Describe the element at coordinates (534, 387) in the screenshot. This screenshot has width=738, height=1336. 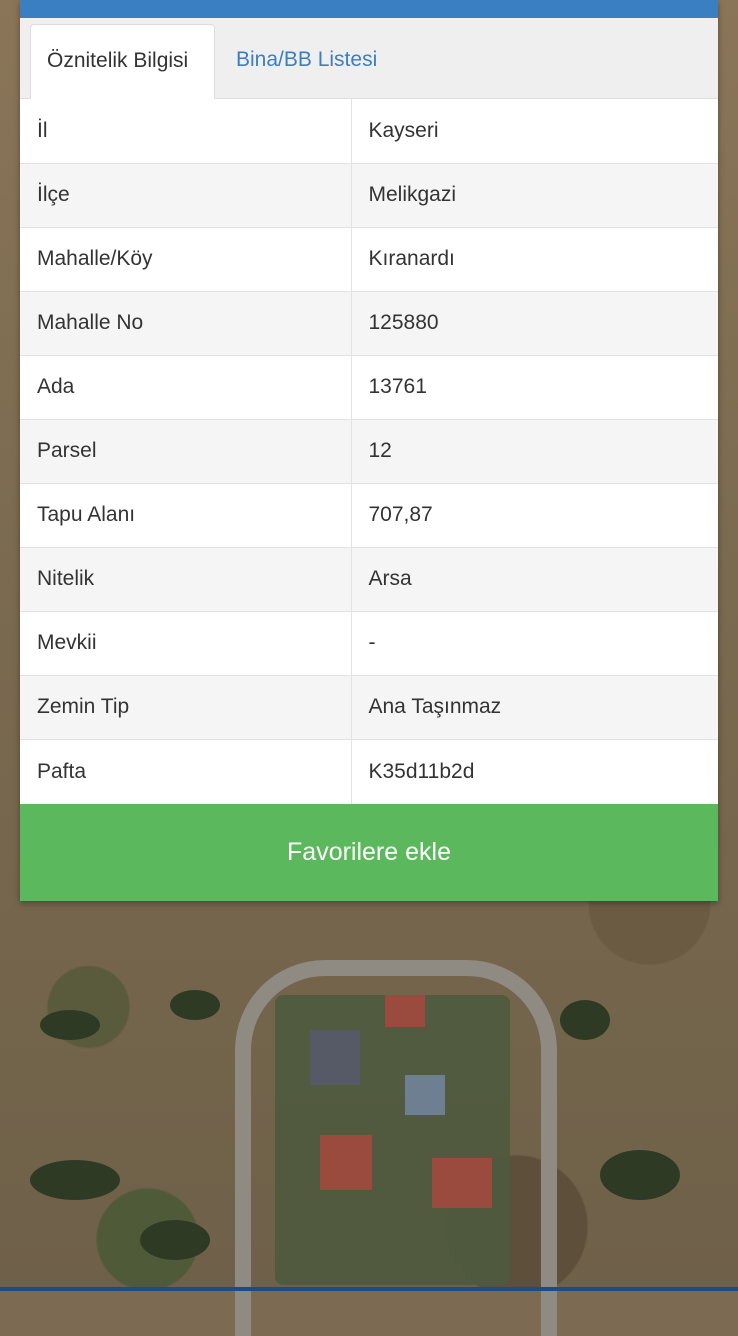
I see `attribute-value: 13761` at that location.